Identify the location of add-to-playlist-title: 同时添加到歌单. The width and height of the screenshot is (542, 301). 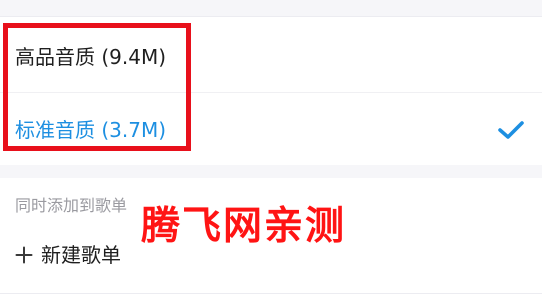
(71, 205).